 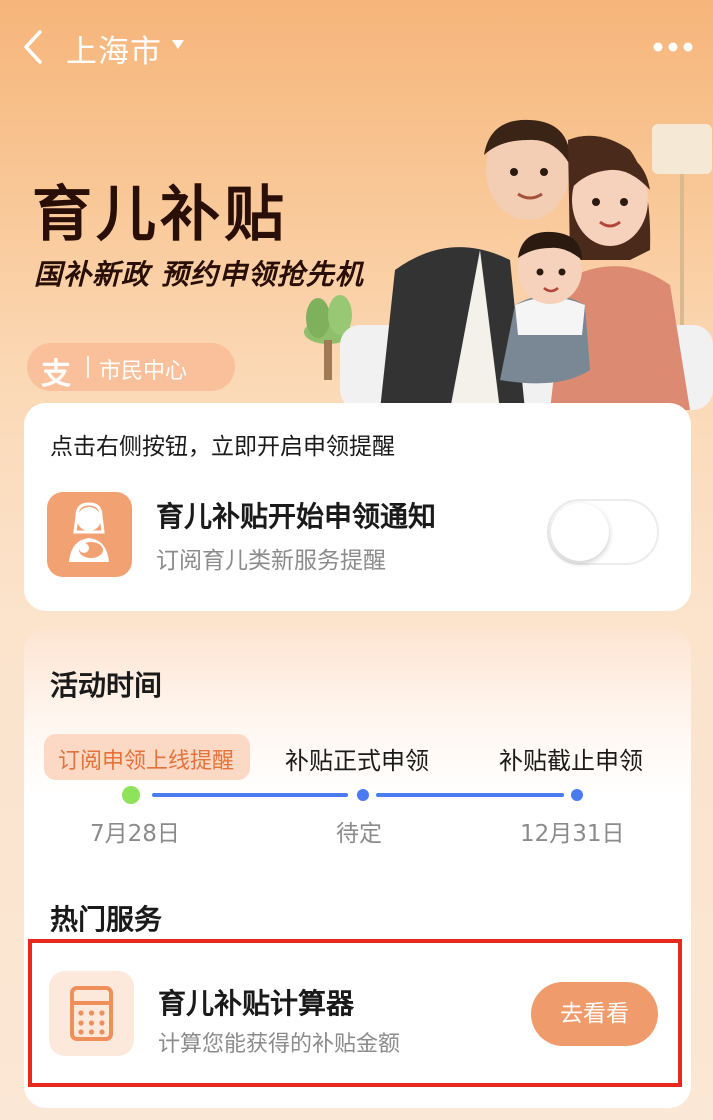 What do you see at coordinates (271, 561) in the screenshot?
I see `notify-subtitle: 订阅育儿类新服务提醒` at bounding box center [271, 561].